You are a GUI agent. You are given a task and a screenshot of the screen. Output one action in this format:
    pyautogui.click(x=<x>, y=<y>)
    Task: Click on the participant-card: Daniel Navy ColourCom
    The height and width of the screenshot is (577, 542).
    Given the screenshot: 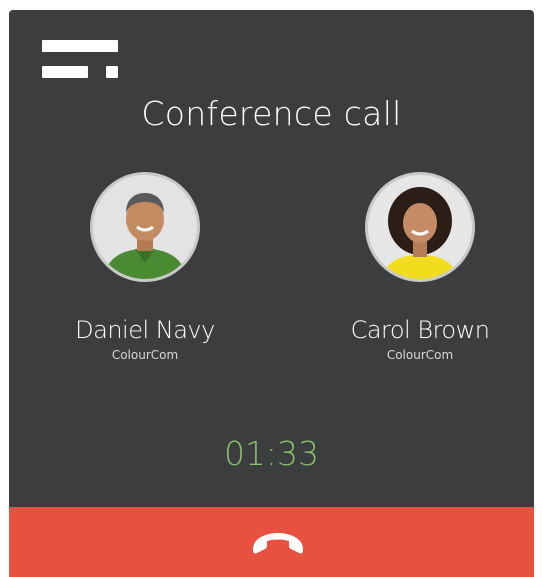 What is the action you would take?
    pyautogui.click(x=145, y=267)
    